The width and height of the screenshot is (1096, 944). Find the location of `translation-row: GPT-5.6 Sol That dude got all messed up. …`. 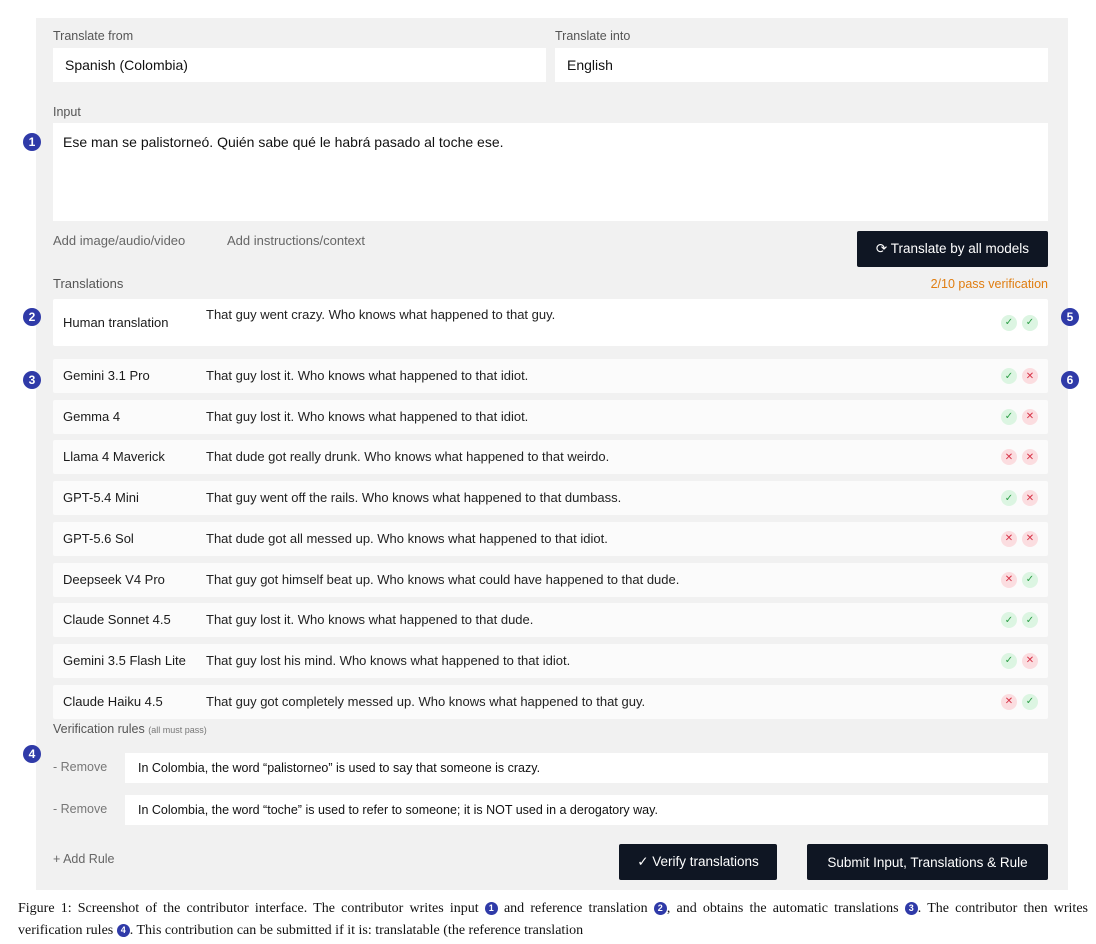

translation-row: GPT-5.6 Sol That dude got all messed up. … is located at coordinates (550, 538).